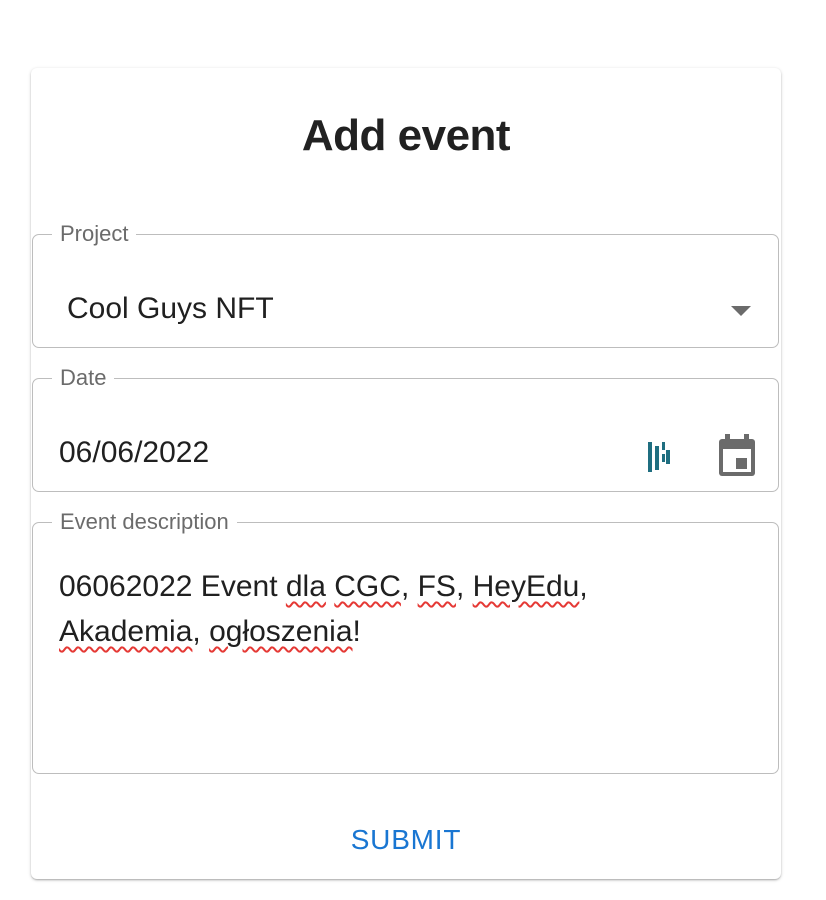  What do you see at coordinates (436, 586) in the screenshot?
I see `description-misspelled-word: FS` at bounding box center [436, 586].